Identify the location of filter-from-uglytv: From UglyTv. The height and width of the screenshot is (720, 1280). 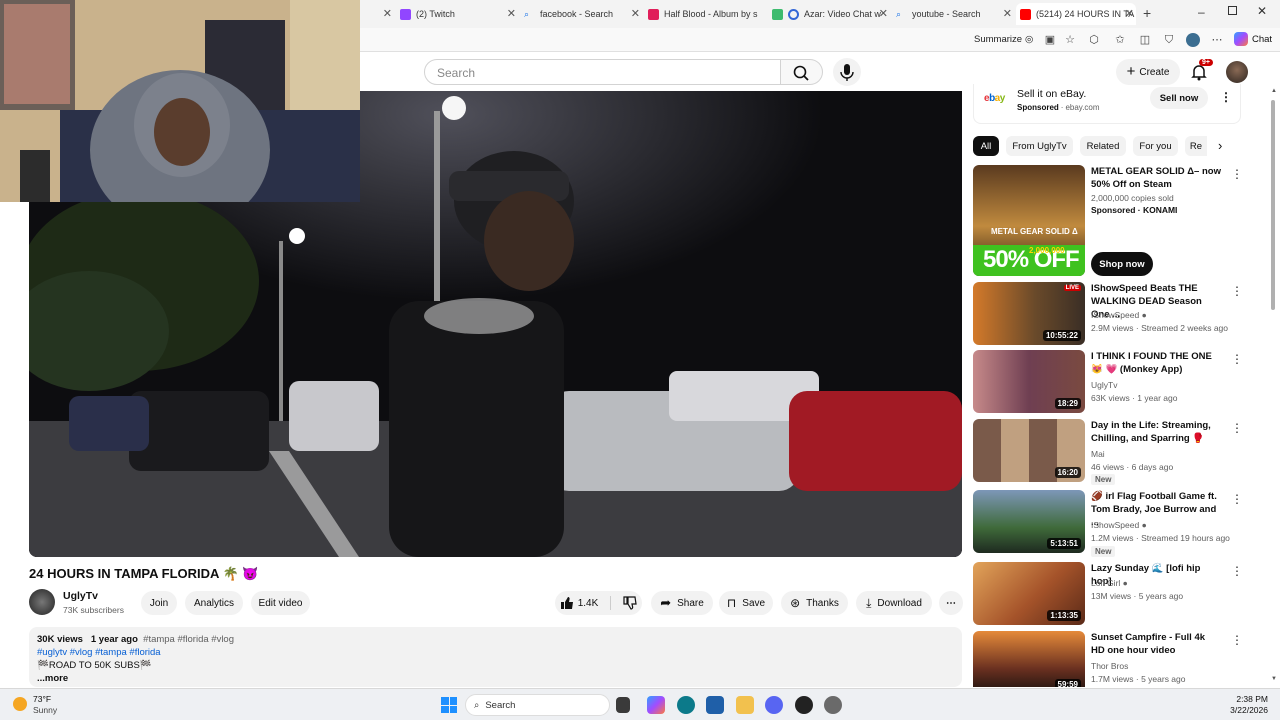
(1039, 146).